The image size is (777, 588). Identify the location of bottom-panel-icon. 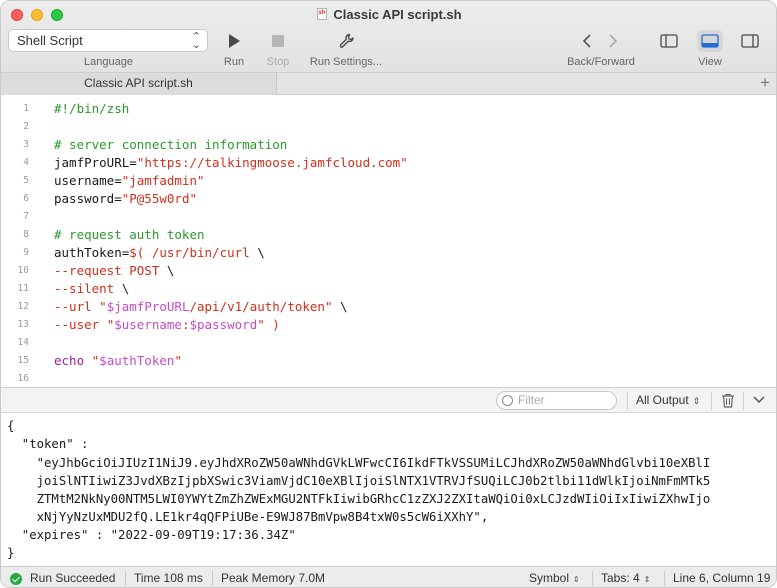
(710, 41).